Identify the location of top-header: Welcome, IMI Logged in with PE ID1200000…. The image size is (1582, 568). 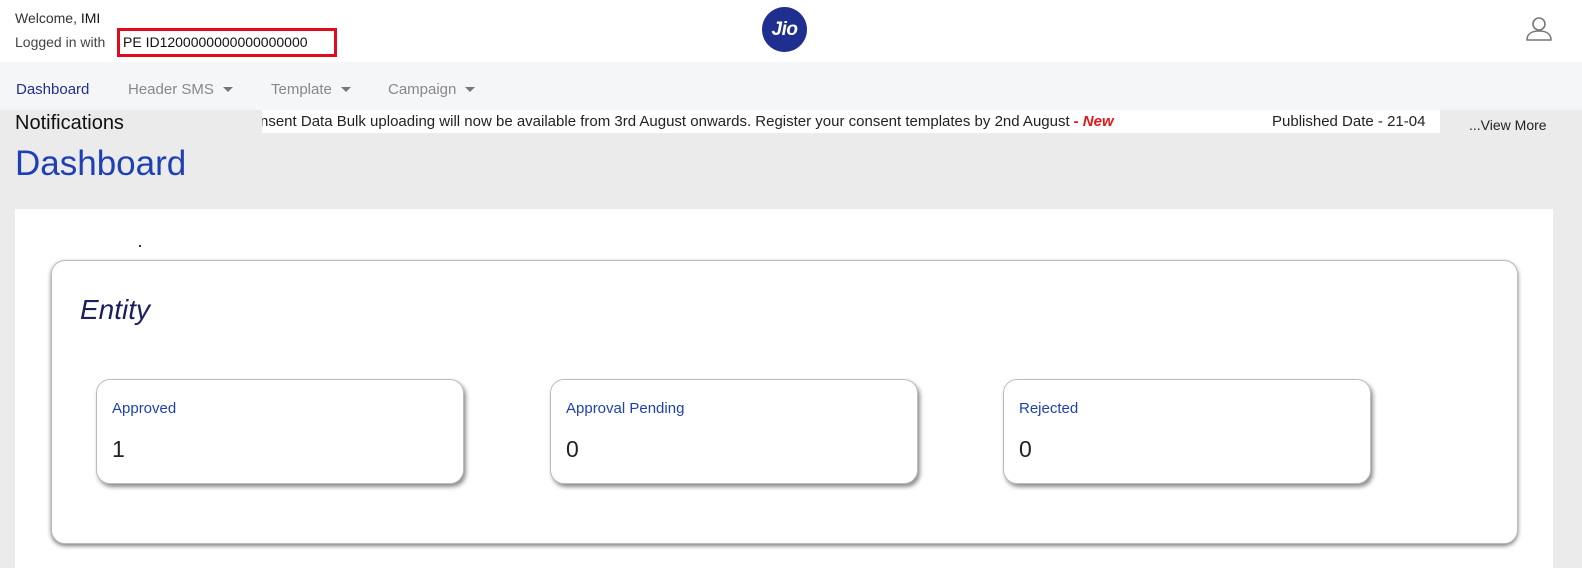
(791, 31).